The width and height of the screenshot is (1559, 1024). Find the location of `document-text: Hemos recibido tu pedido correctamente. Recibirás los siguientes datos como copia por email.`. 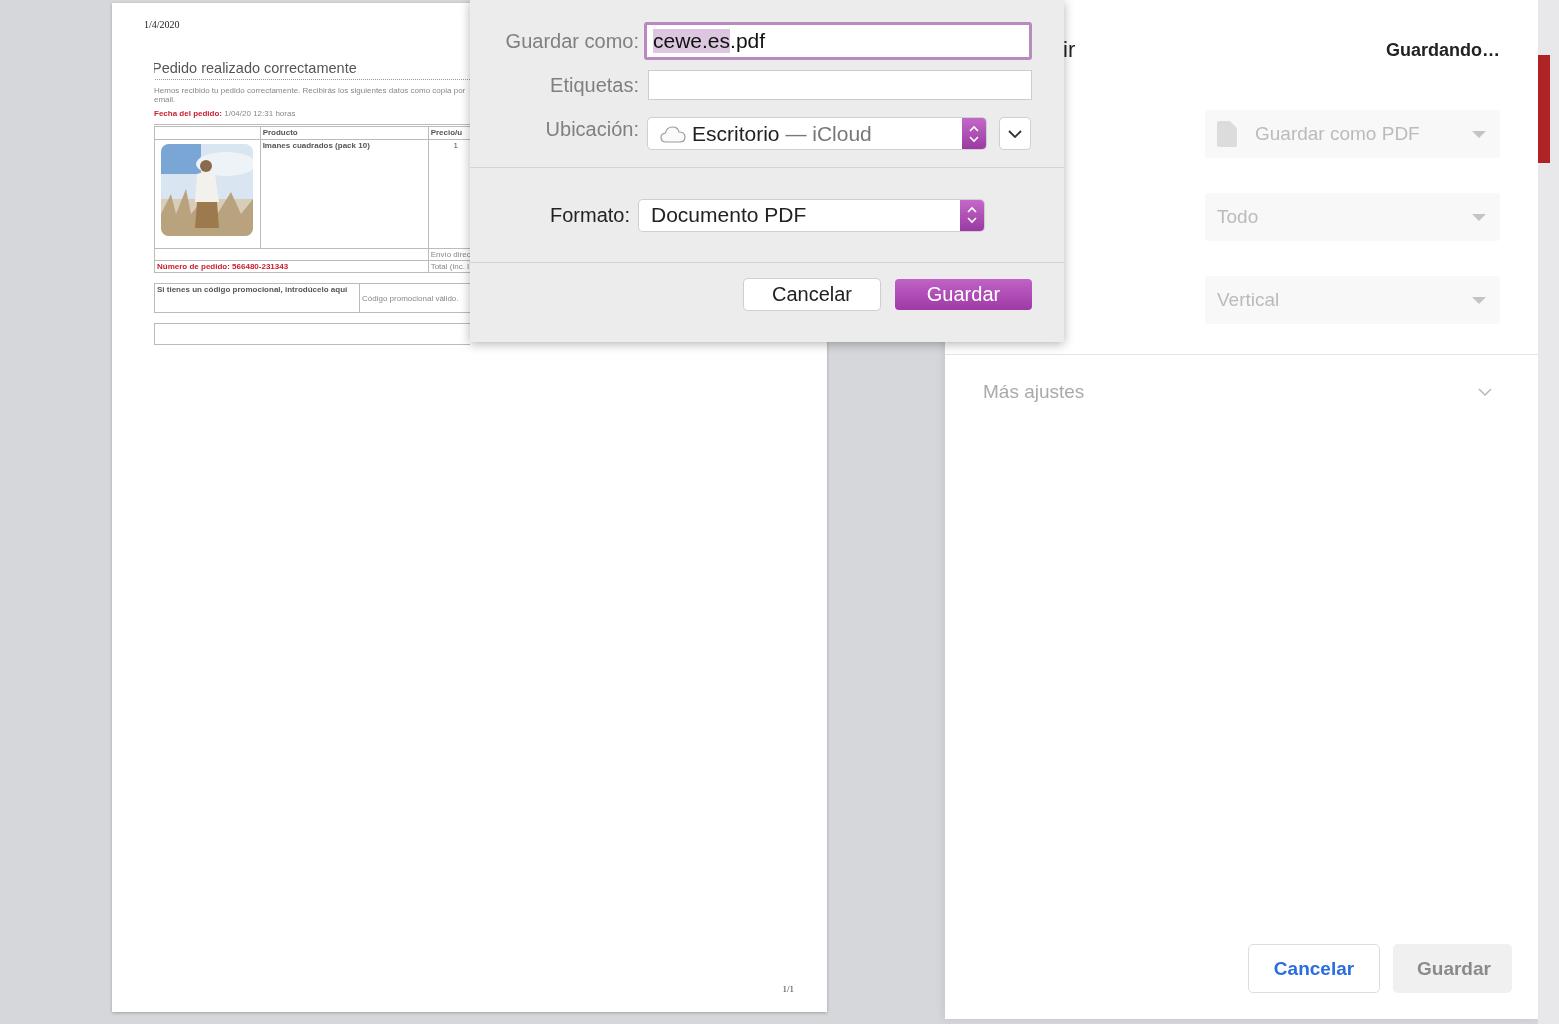

document-text: Hemos recibido tu pedido correctamente. Recibirás los siguientes datos como copia por email. is located at coordinates (310, 95).